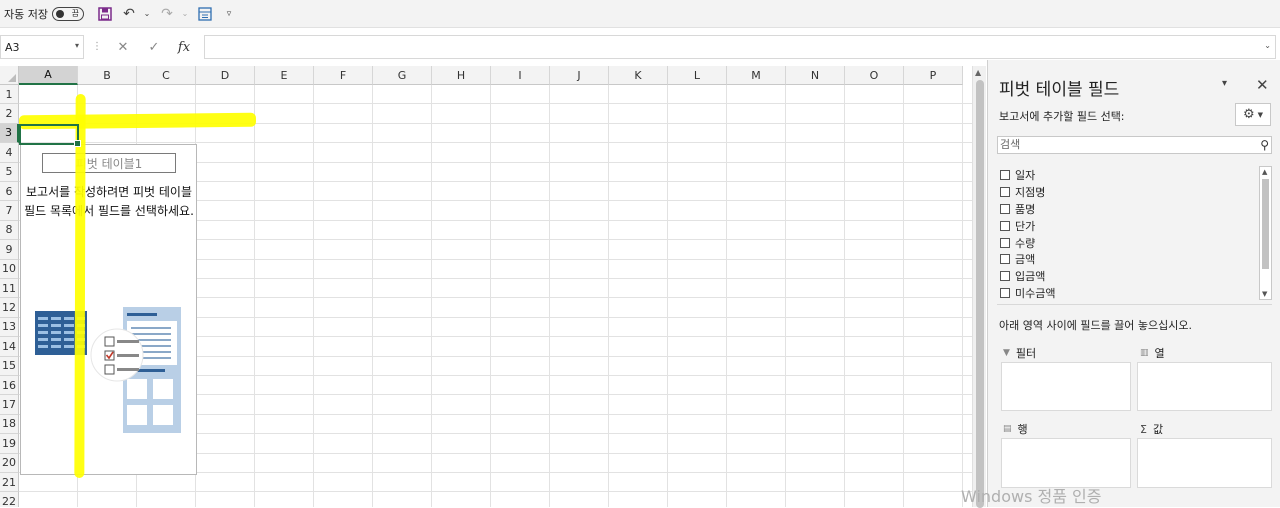 Image resolution: width=1280 pixels, height=508 pixels. I want to click on columns-drop-area, so click(1204, 386).